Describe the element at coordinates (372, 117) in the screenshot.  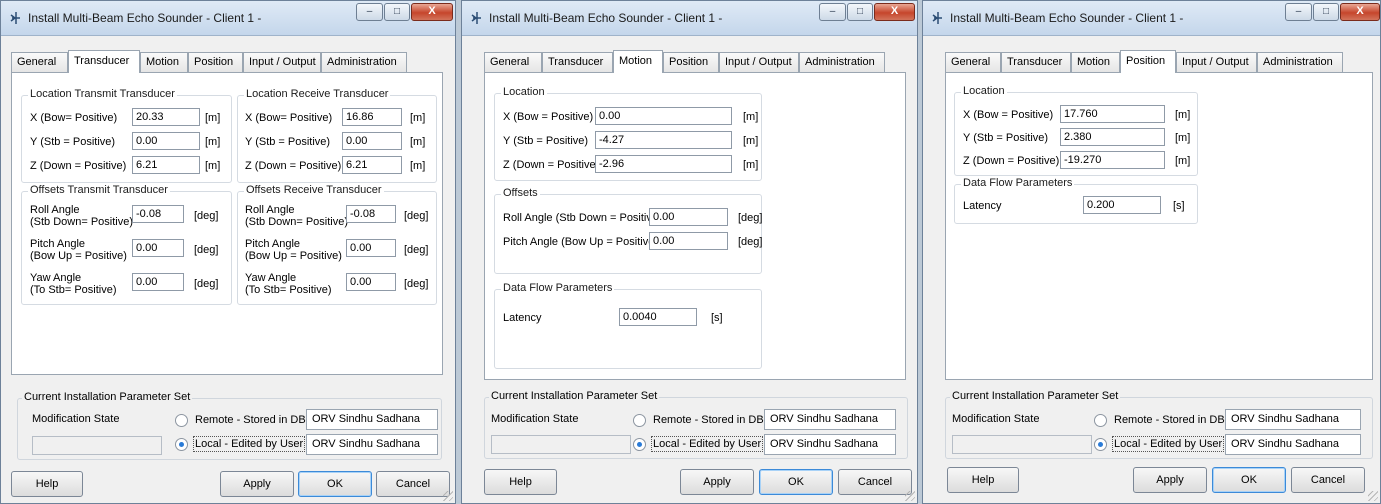
I see `rx-x-input` at that location.